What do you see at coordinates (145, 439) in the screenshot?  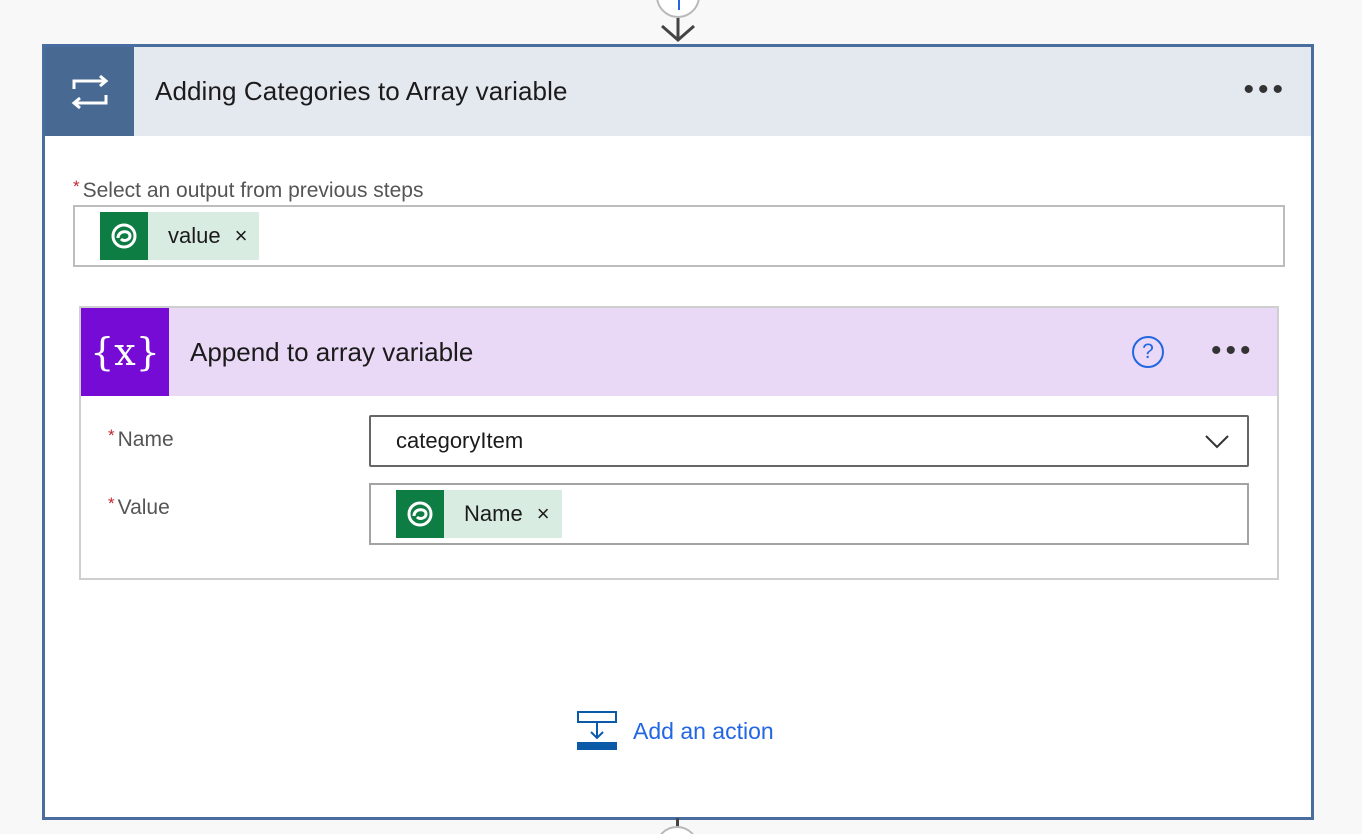 I see `name-param-label-text: Name` at bounding box center [145, 439].